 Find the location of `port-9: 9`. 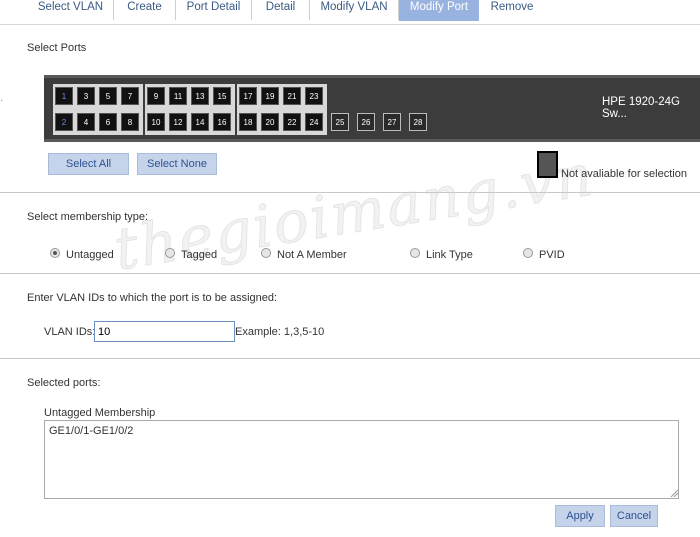

port-9: 9 is located at coordinates (156, 96).